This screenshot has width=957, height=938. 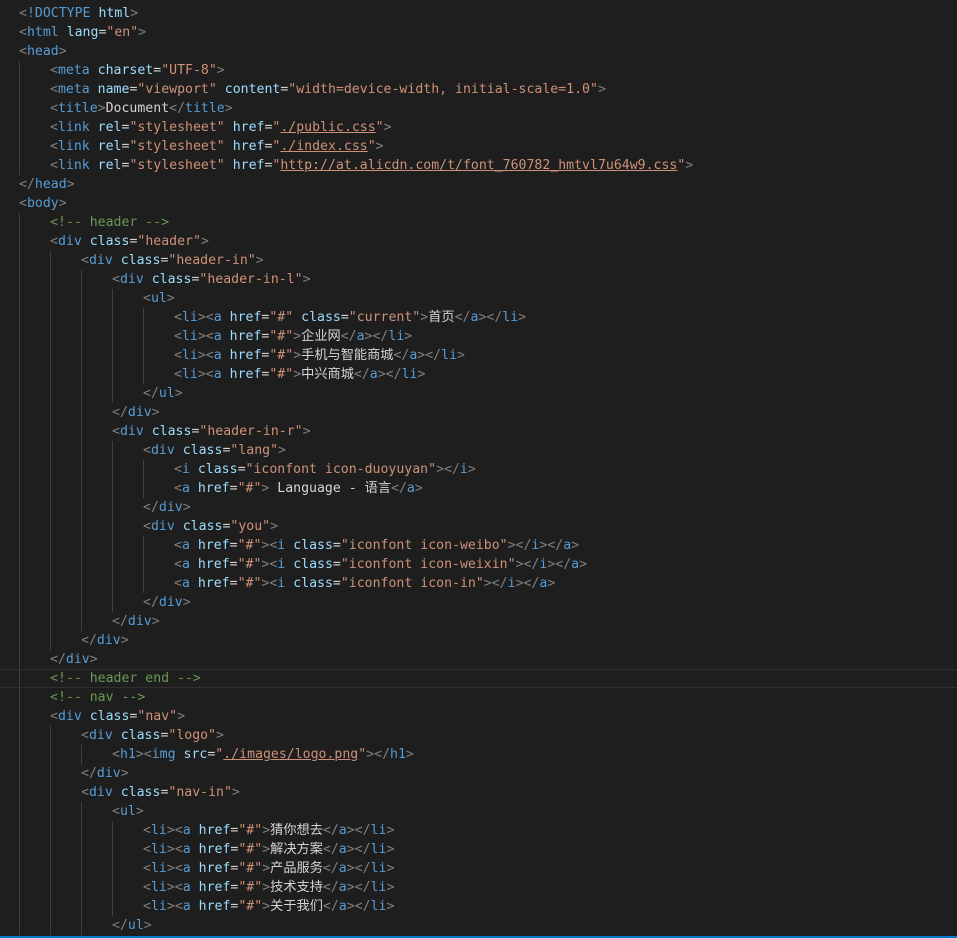 I want to click on code-token: content, so click(x=252, y=89).